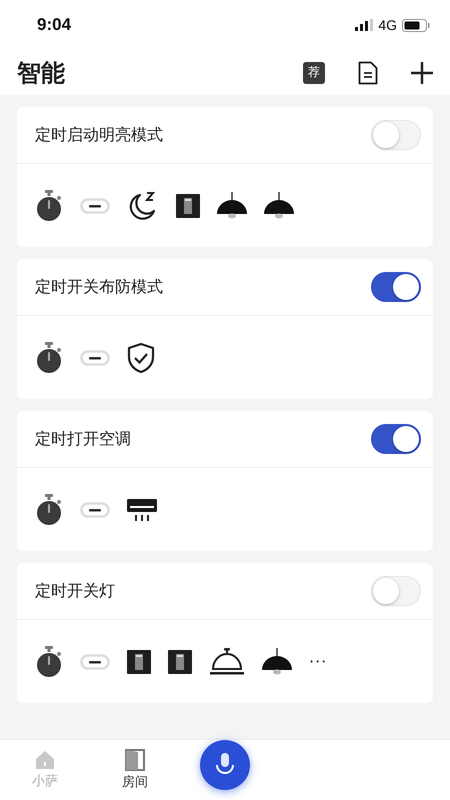  I want to click on battery-icon, so click(416, 25).